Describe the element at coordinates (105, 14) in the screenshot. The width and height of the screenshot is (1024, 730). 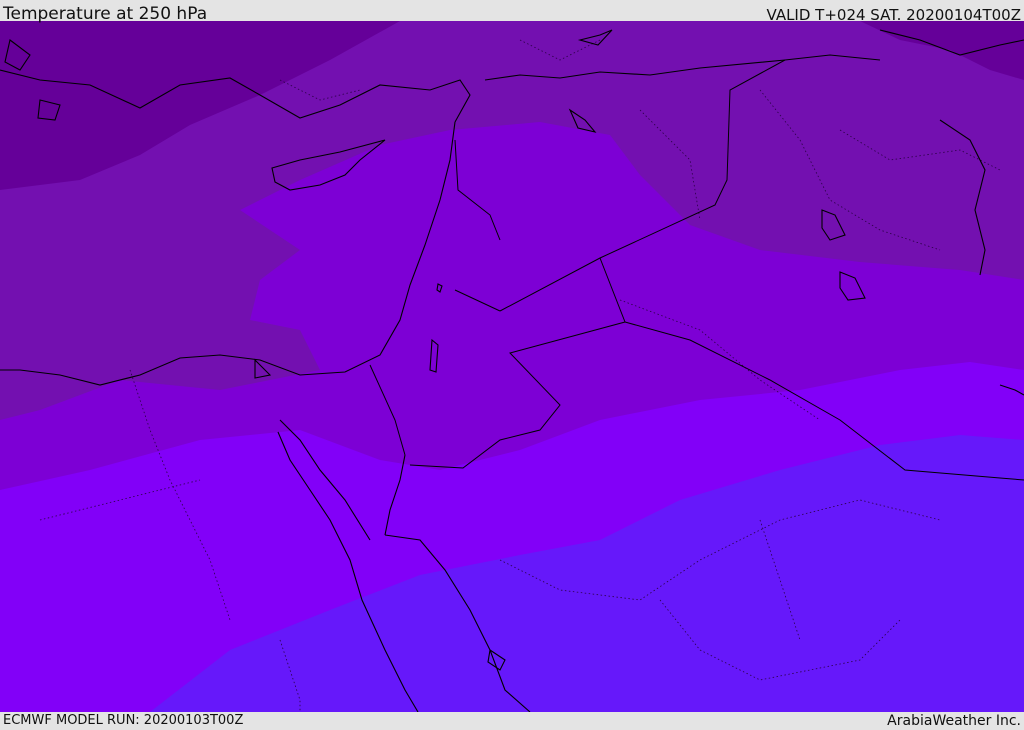
I see `map-title: Temperature at 250 hPa` at that location.